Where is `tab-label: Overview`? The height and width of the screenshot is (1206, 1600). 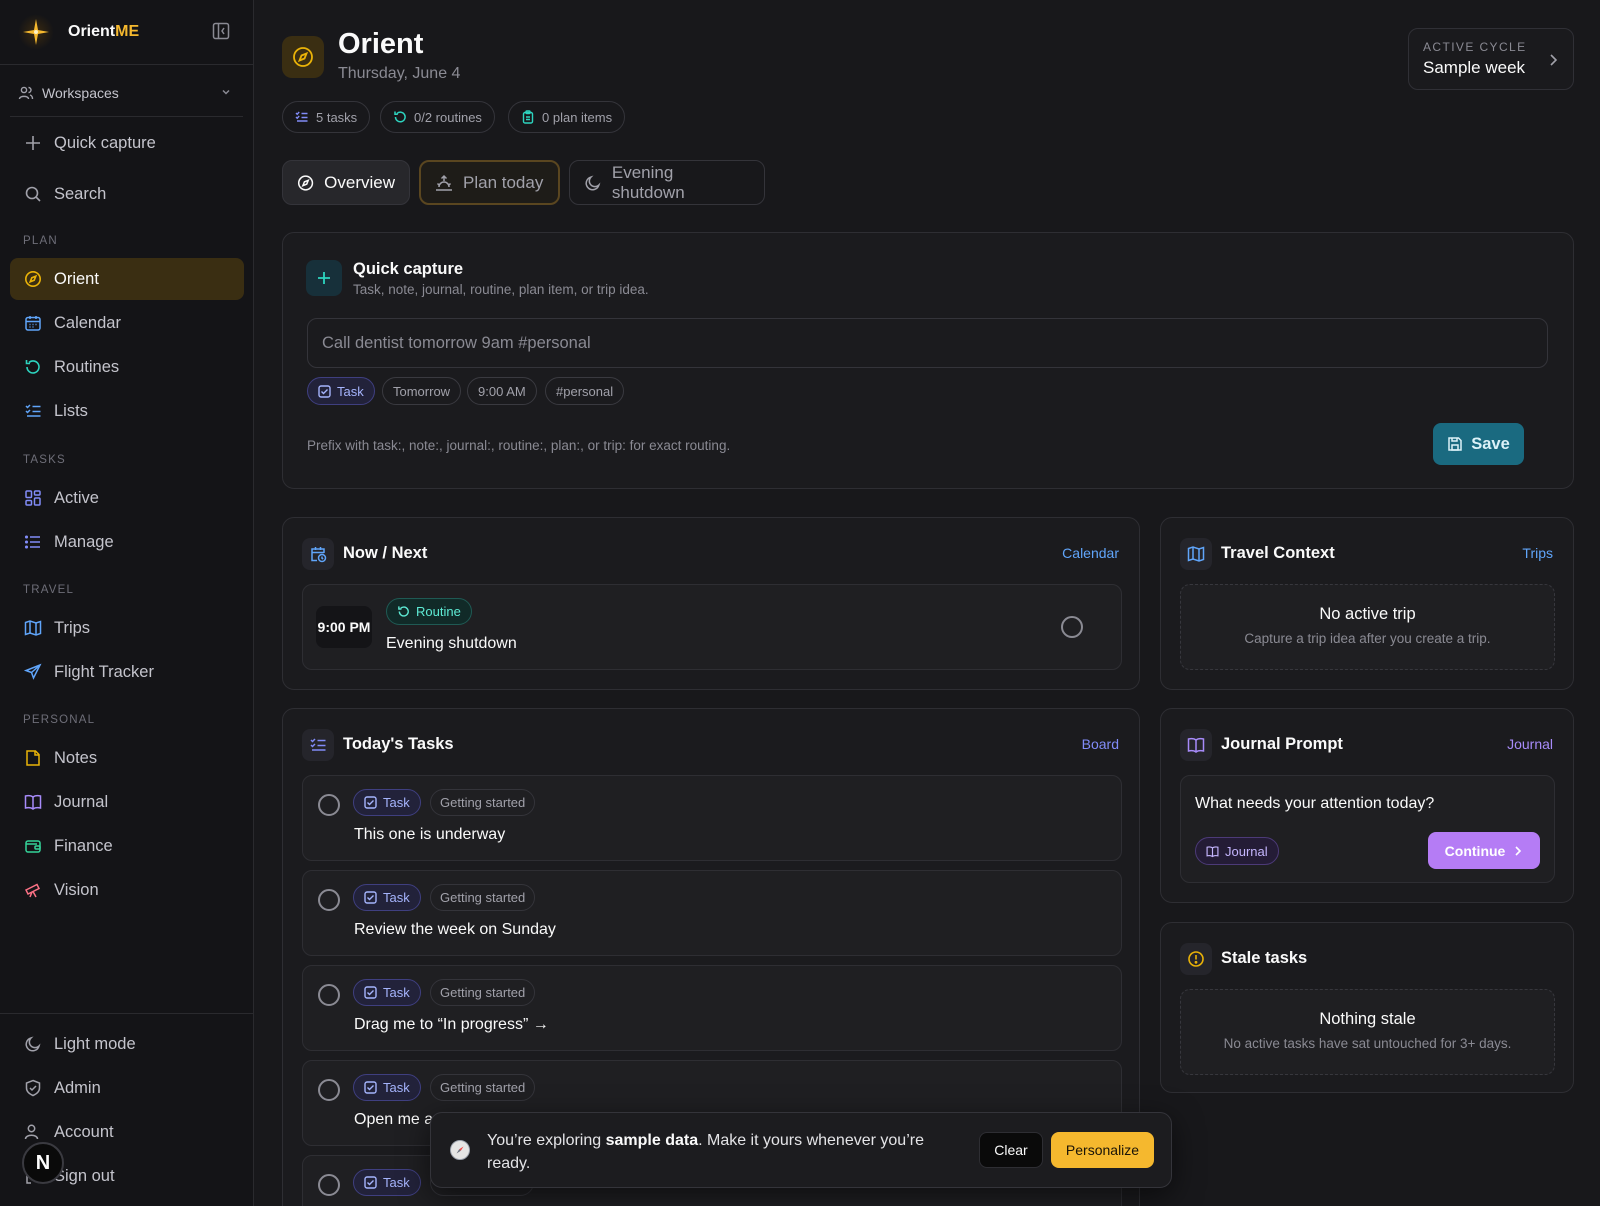
tab-label: Overview is located at coordinates (359, 182).